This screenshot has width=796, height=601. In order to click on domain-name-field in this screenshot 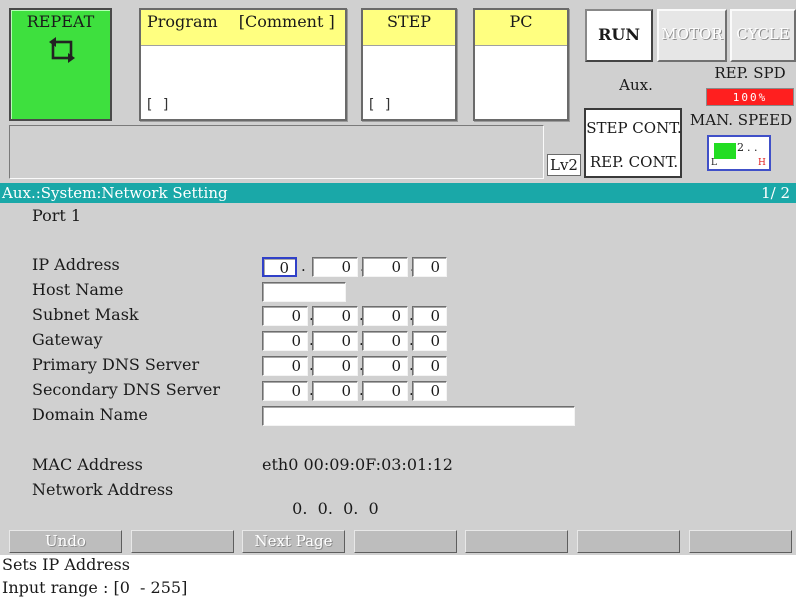, I will do `click(418, 416)`.